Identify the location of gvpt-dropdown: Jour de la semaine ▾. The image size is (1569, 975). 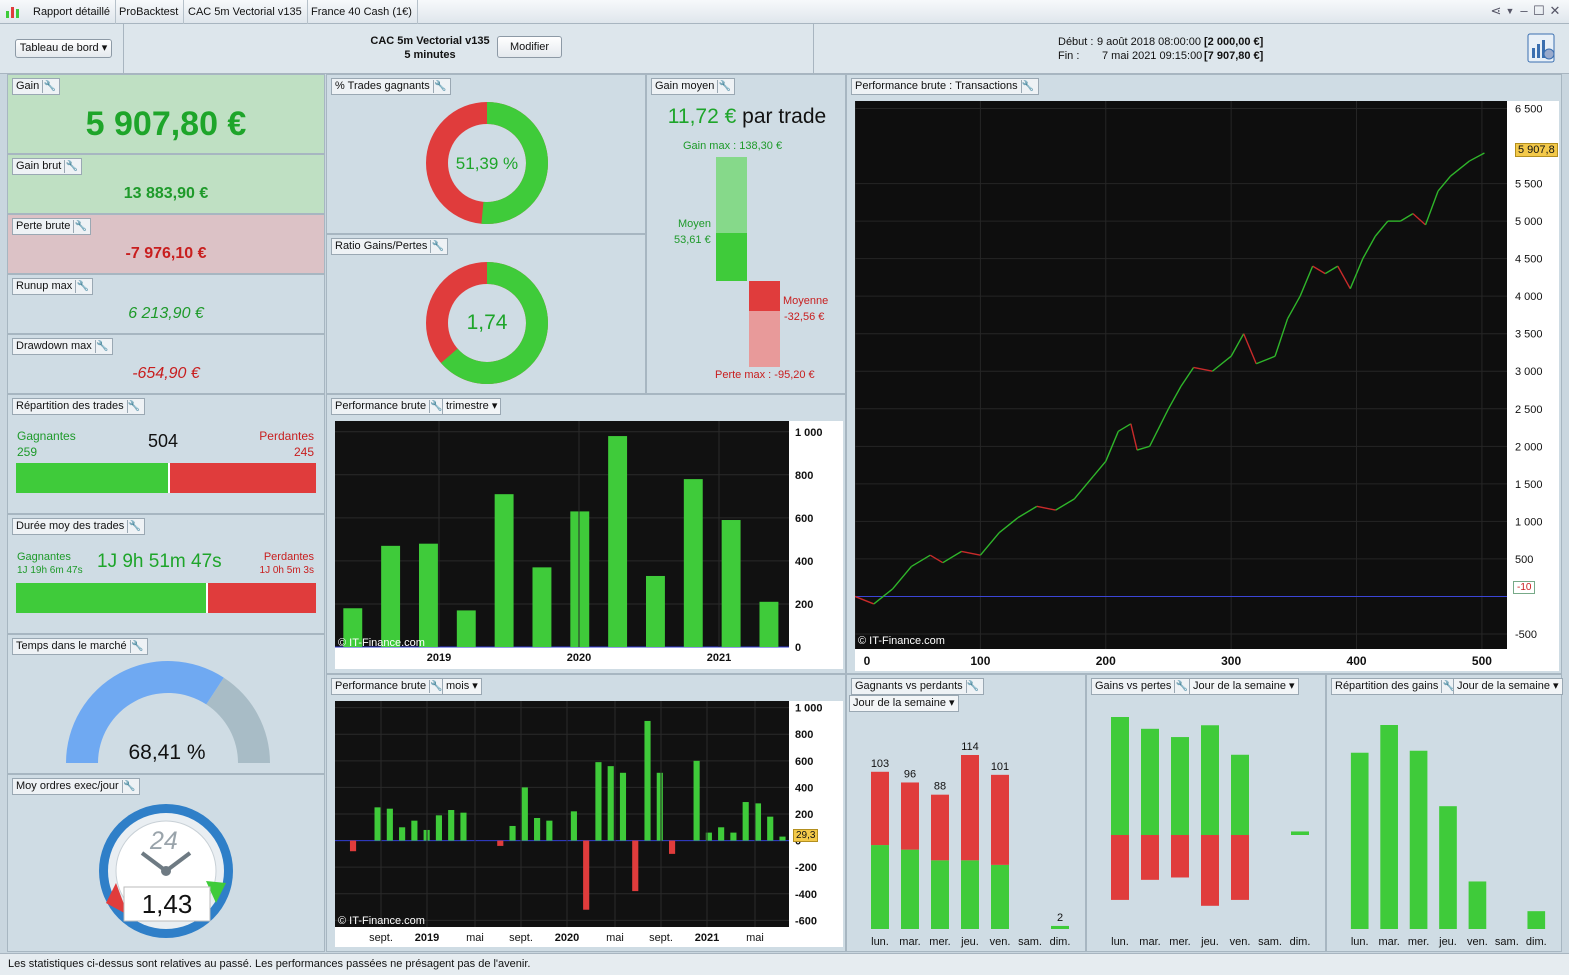
(1244, 686).